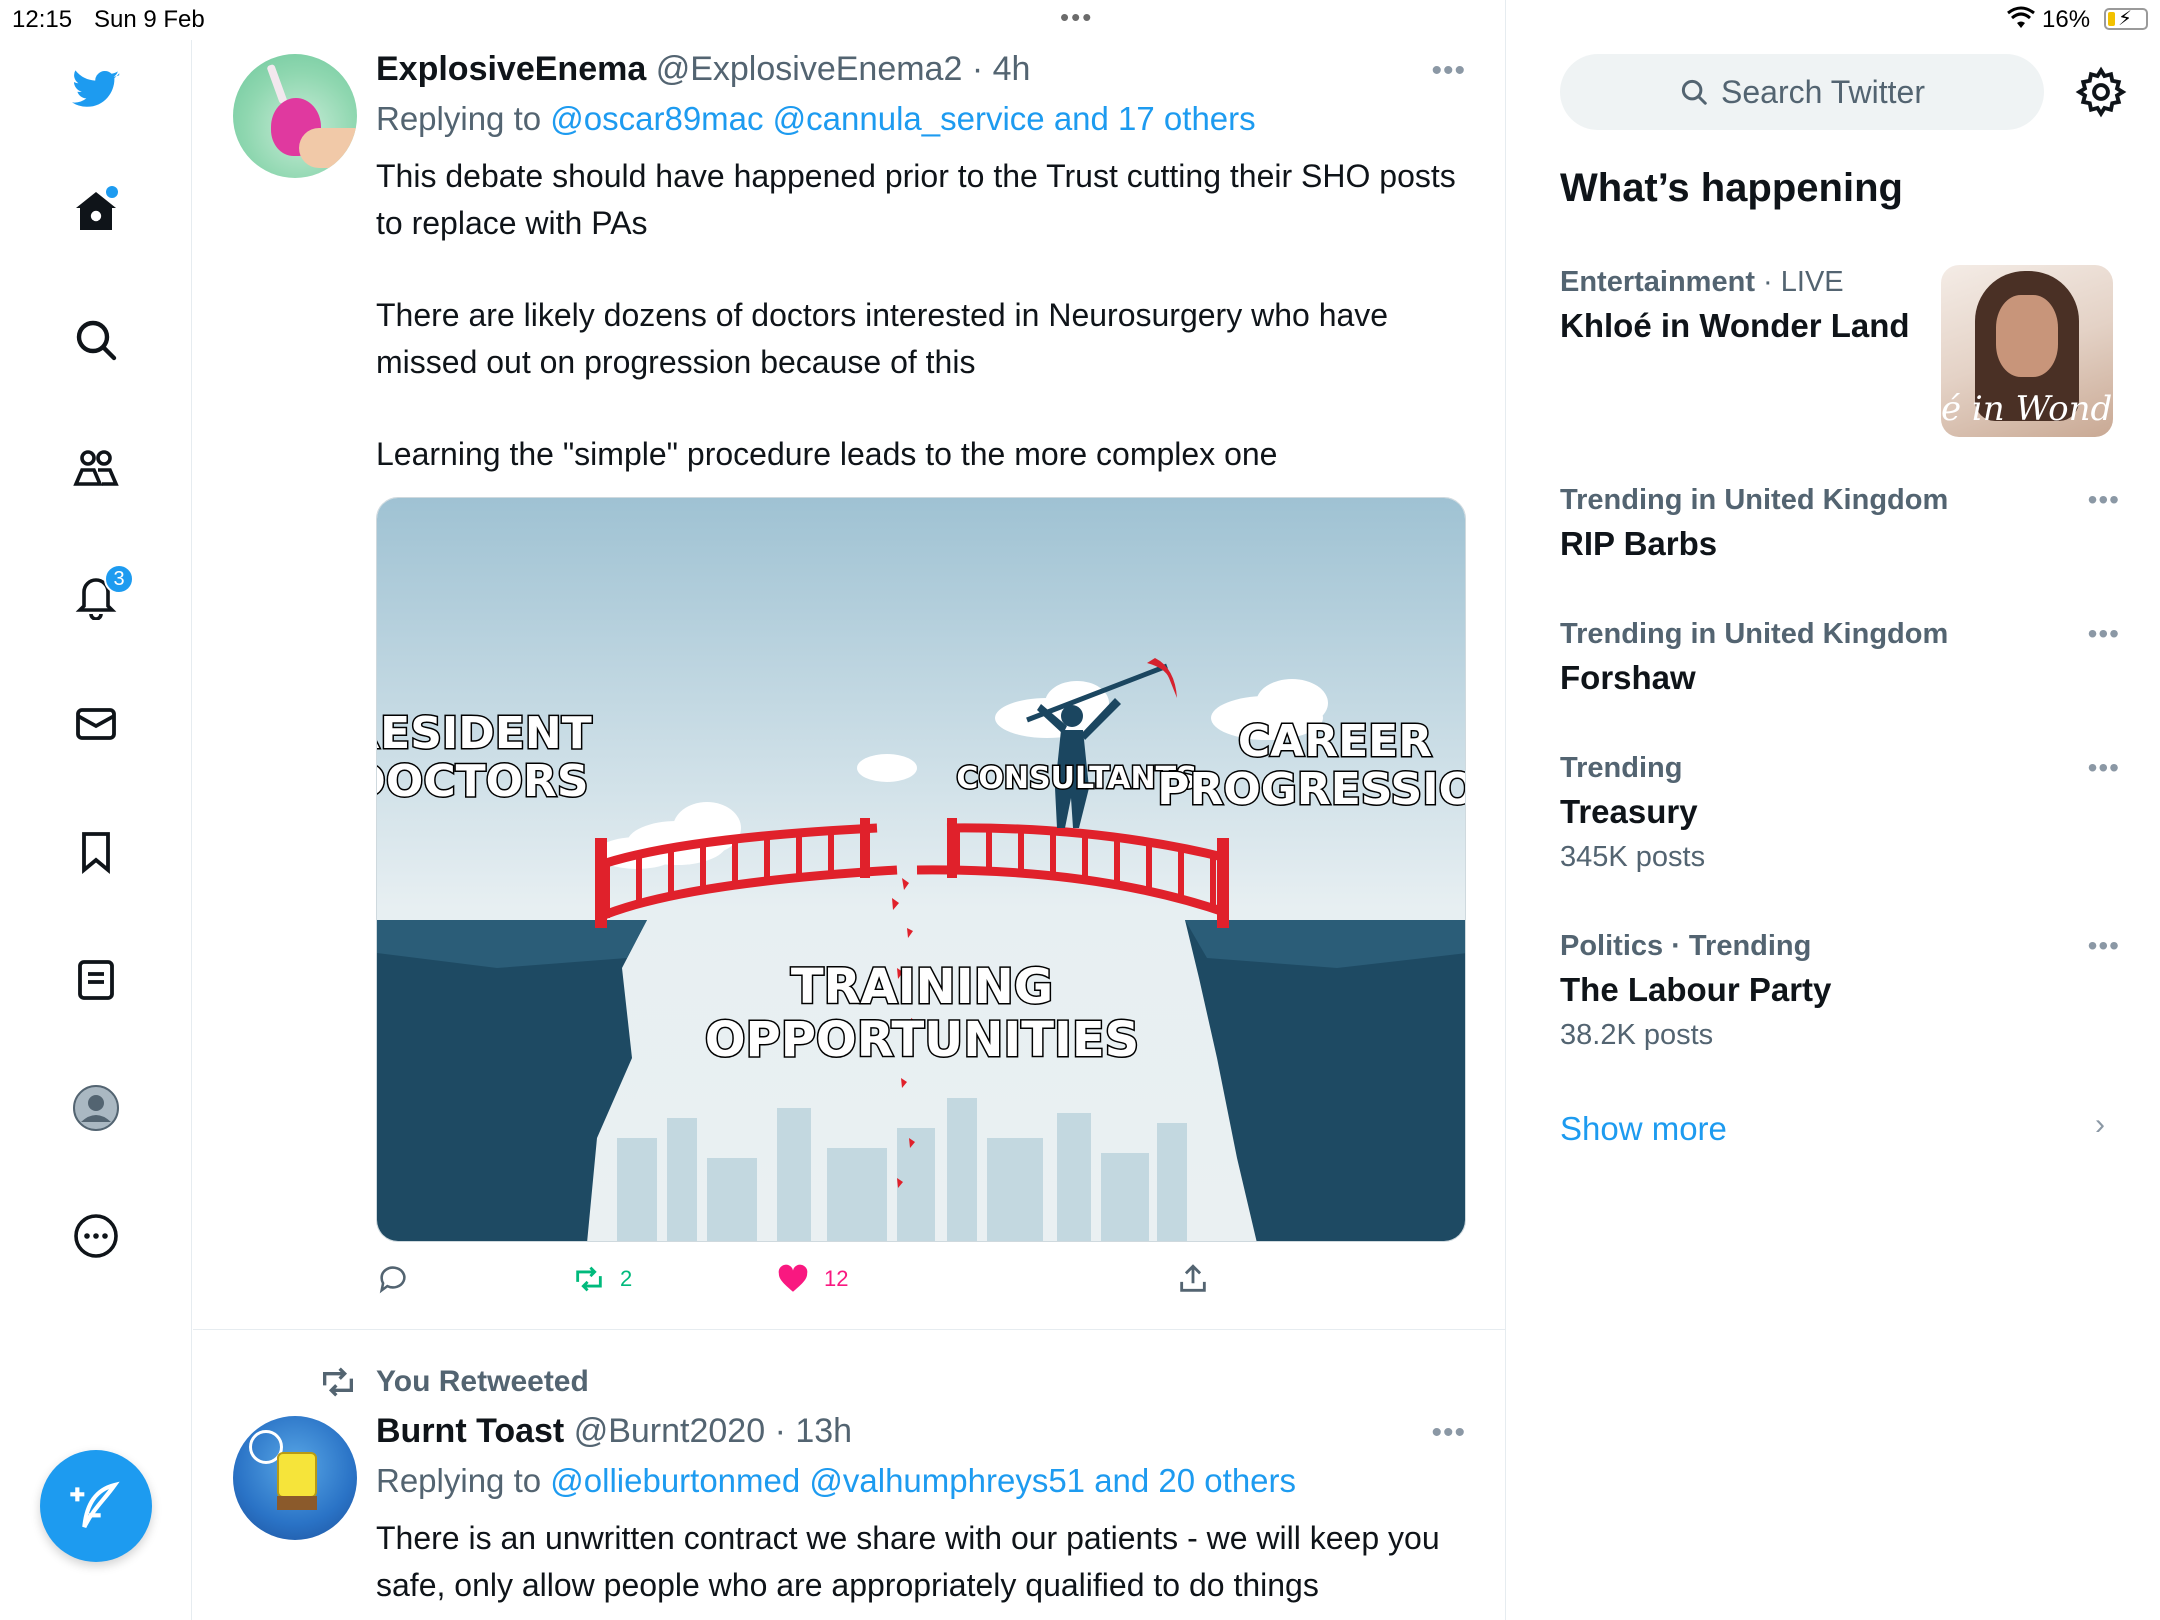 This screenshot has width=2160, height=1620. I want to click on meme-label-doctors: DOCTORS, so click(483, 781).